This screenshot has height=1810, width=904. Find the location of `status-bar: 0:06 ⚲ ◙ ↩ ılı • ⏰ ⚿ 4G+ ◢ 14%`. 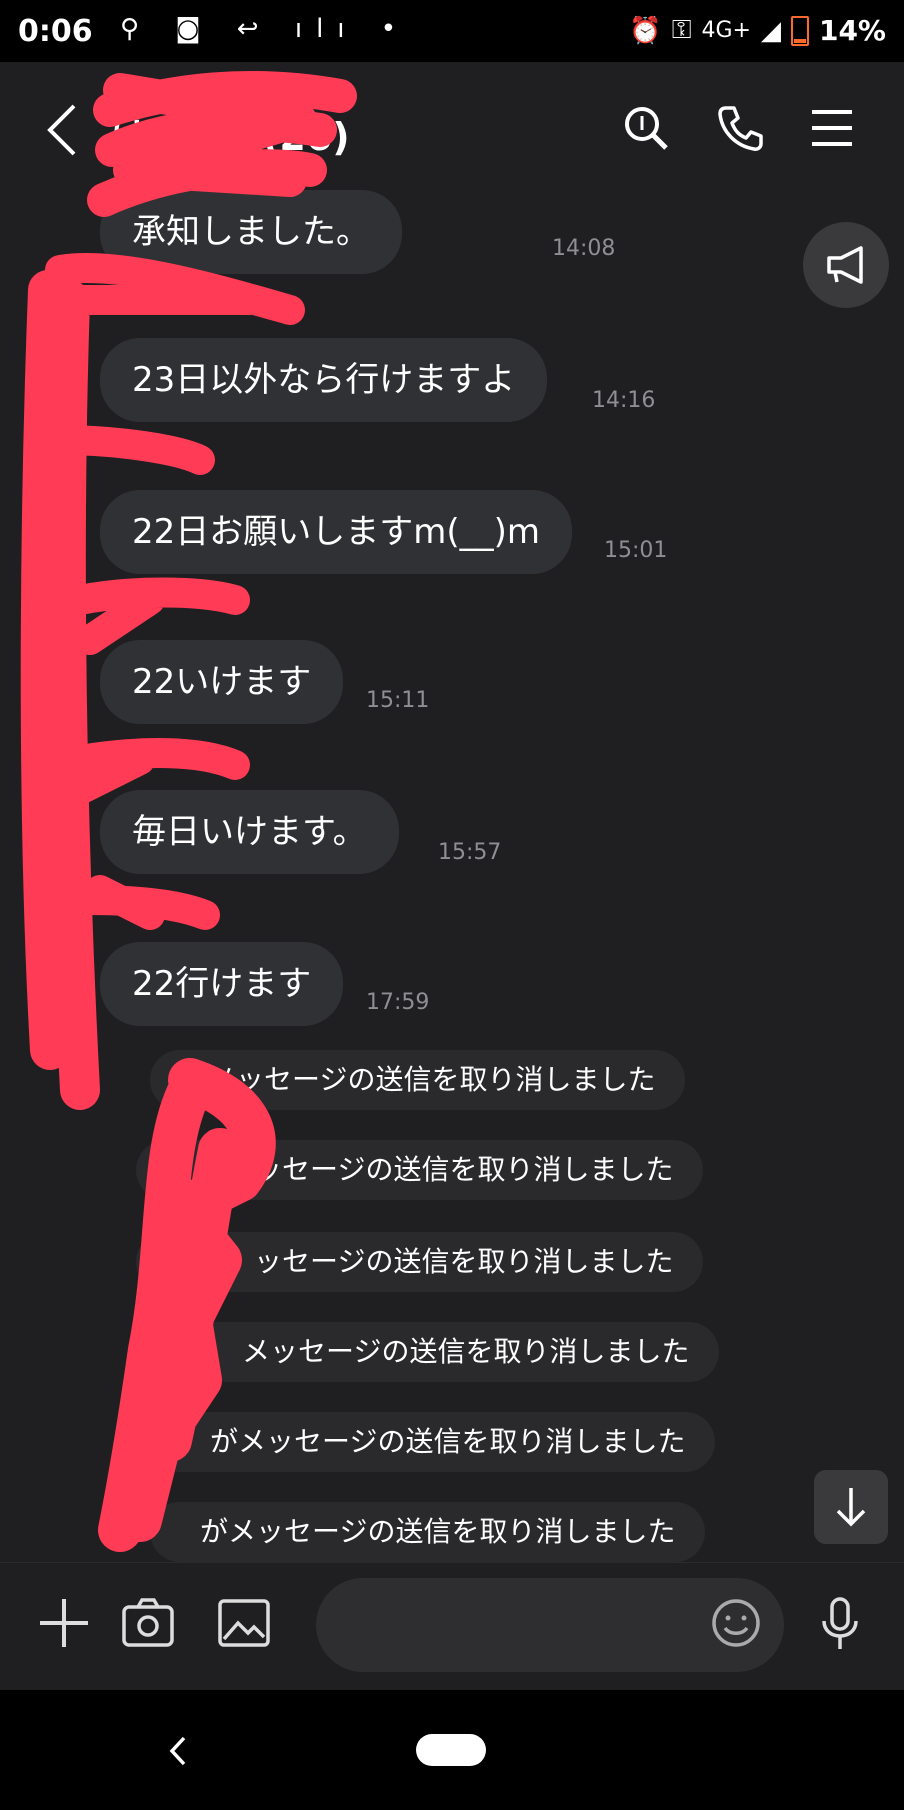

status-bar: 0:06 ⚲ ◙ ↩ ılı • ⏰ ⚿ 4G+ ◢ 14% is located at coordinates (452, 31).